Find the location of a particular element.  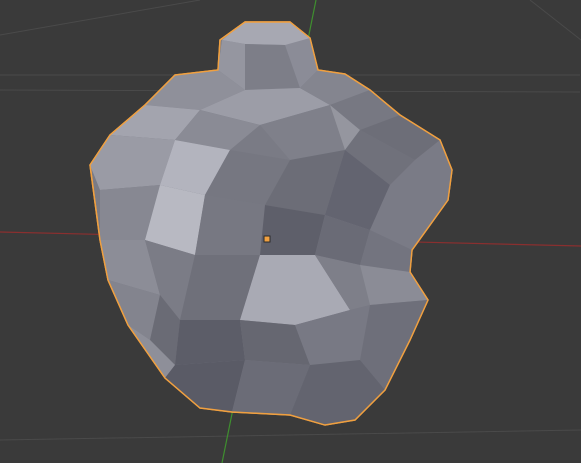

object-origin-icon is located at coordinates (267, 239).